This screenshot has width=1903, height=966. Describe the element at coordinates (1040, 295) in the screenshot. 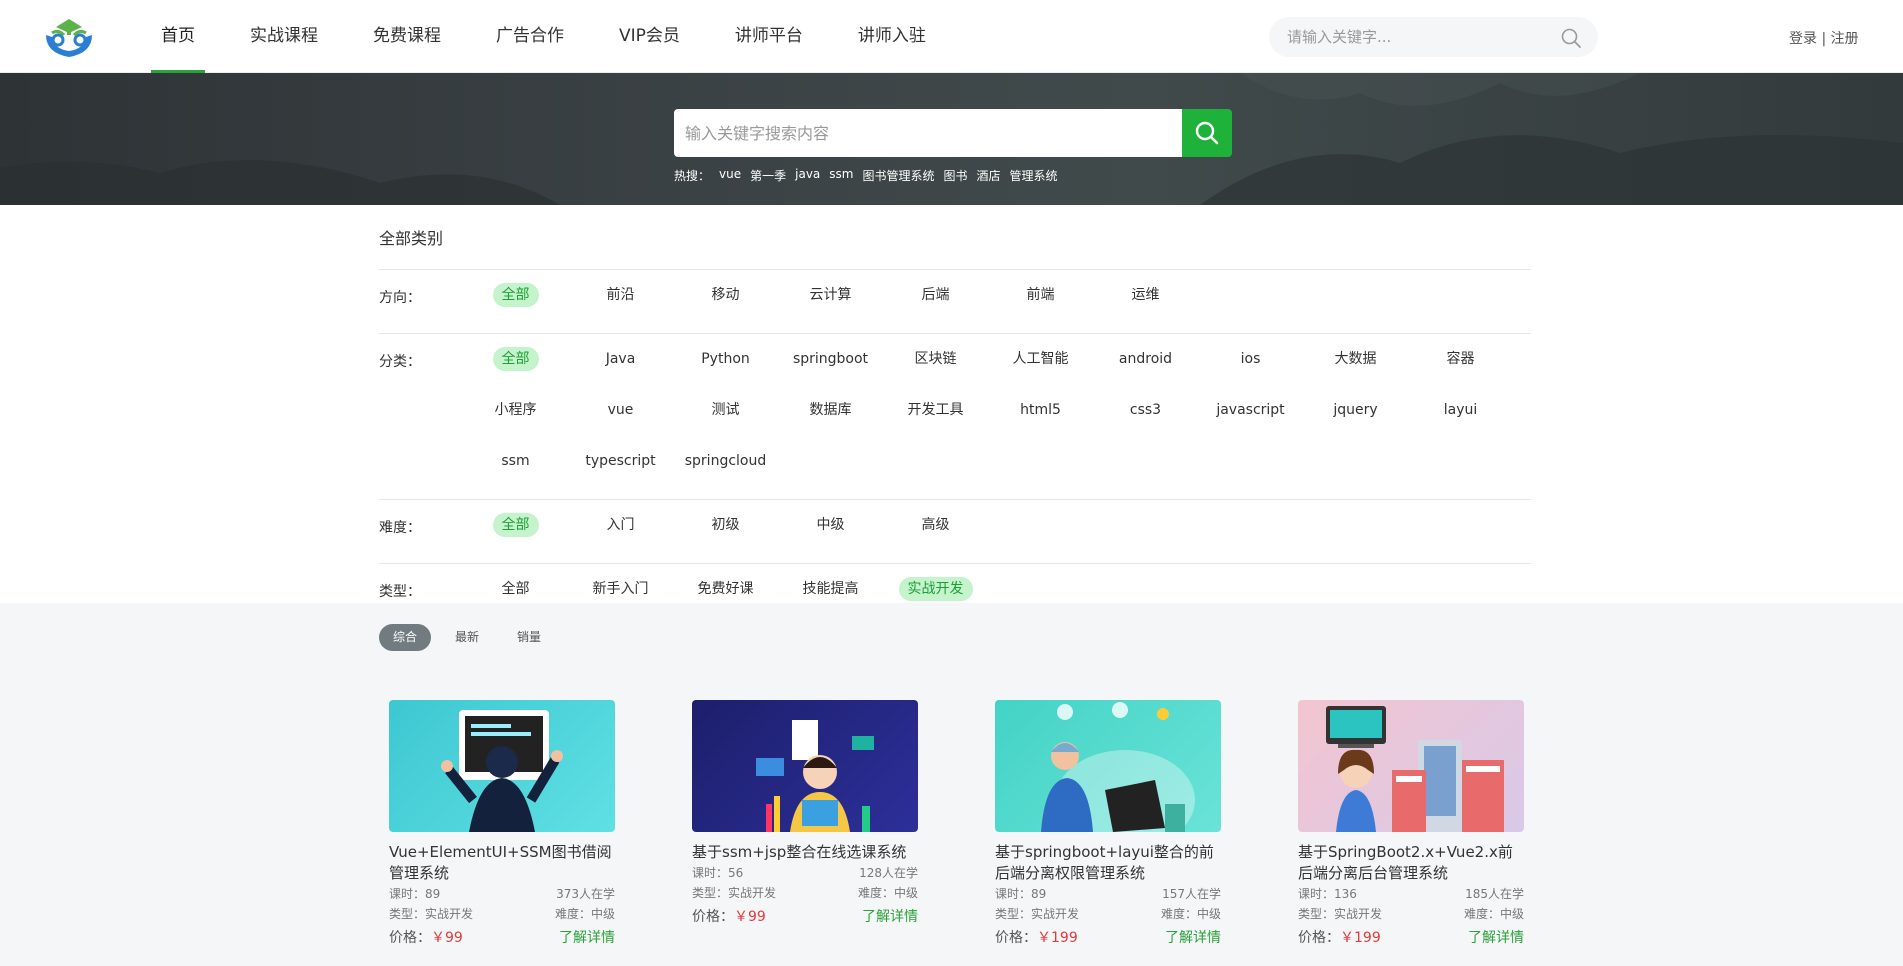

I see `filter-option: 前端` at that location.